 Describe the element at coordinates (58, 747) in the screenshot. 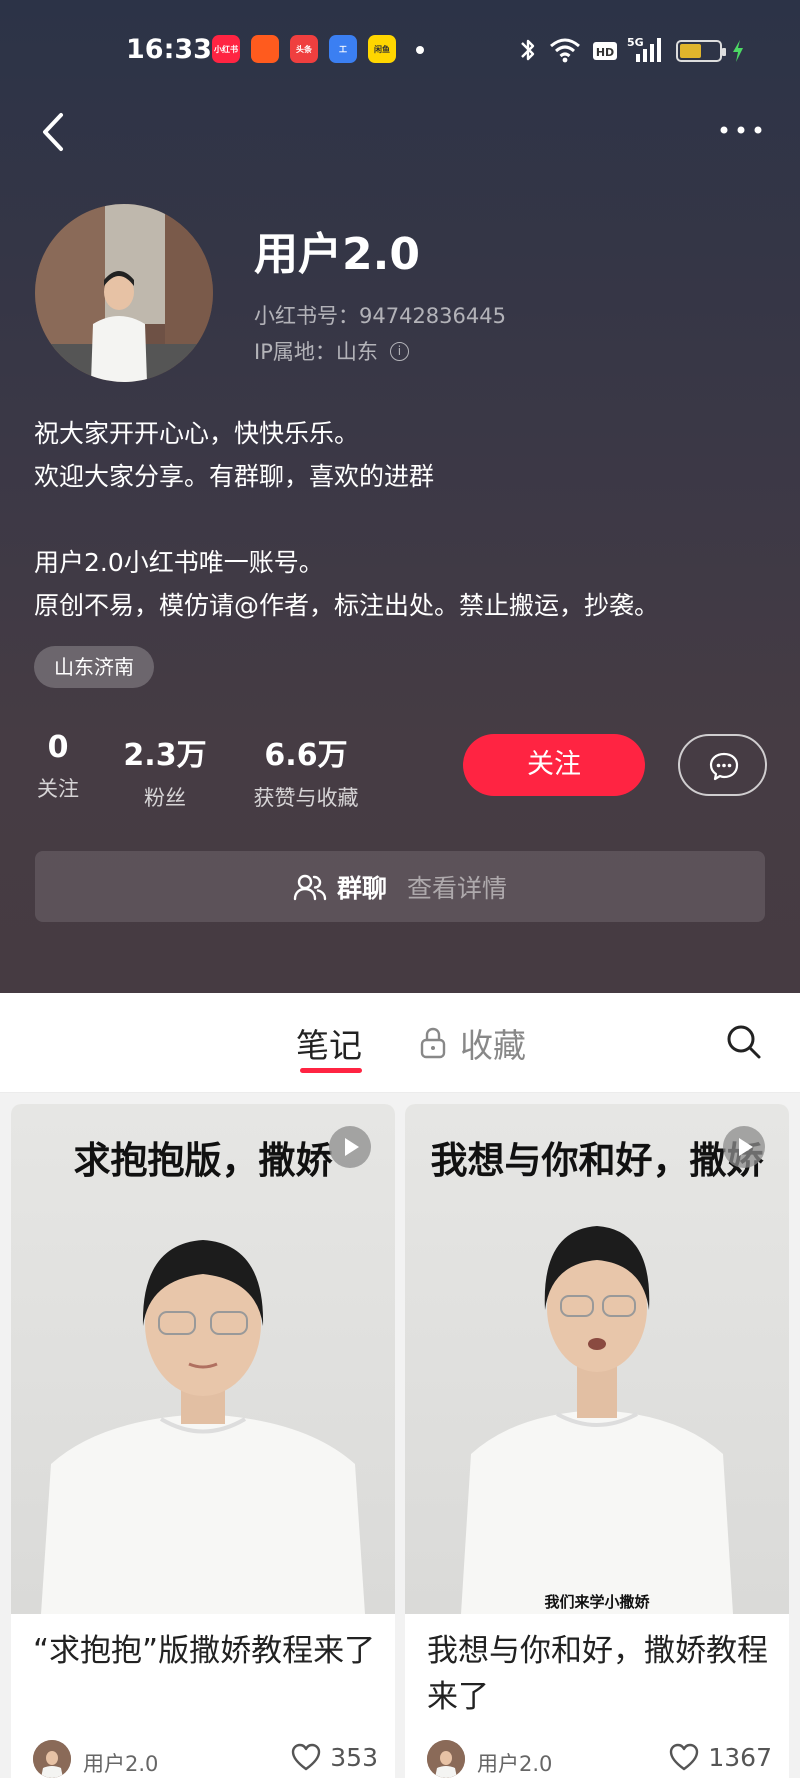

I see `stat-num: 0` at that location.